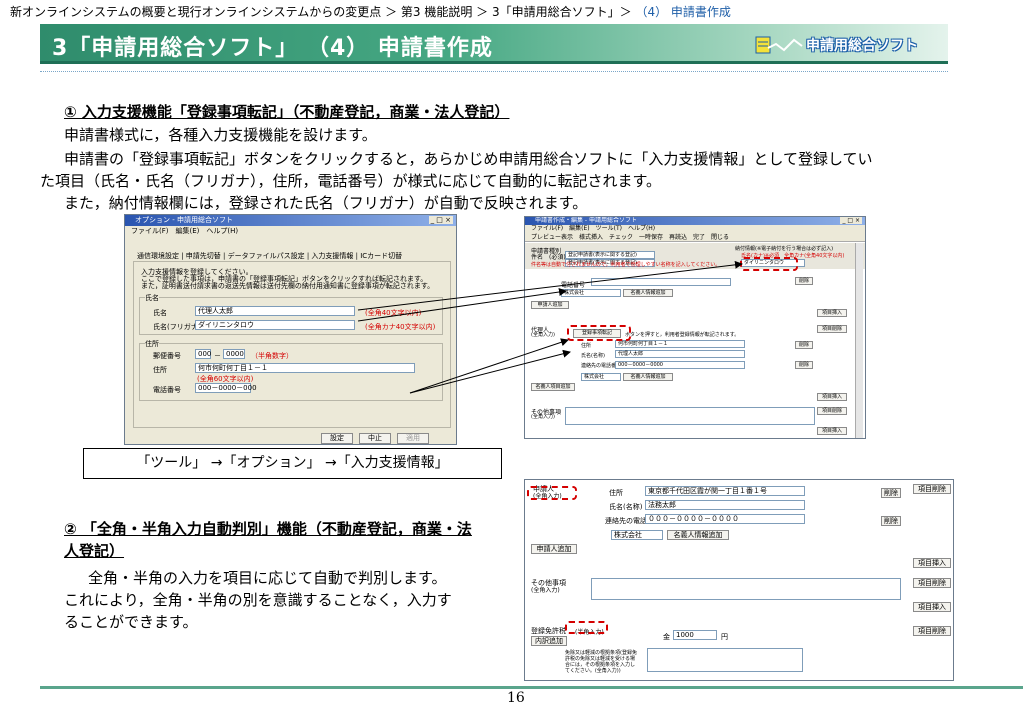  What do you see at coordinates (531, 687) in the screenshot?
I see `footer-rule` at bounding box center [531, 687].